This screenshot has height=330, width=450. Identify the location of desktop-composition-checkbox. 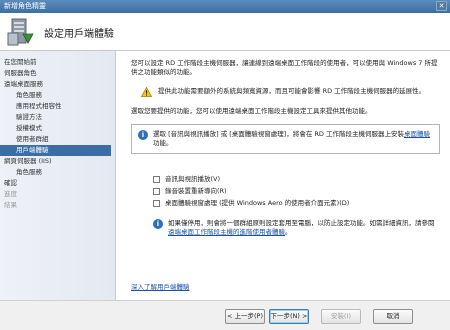
(156, 203).